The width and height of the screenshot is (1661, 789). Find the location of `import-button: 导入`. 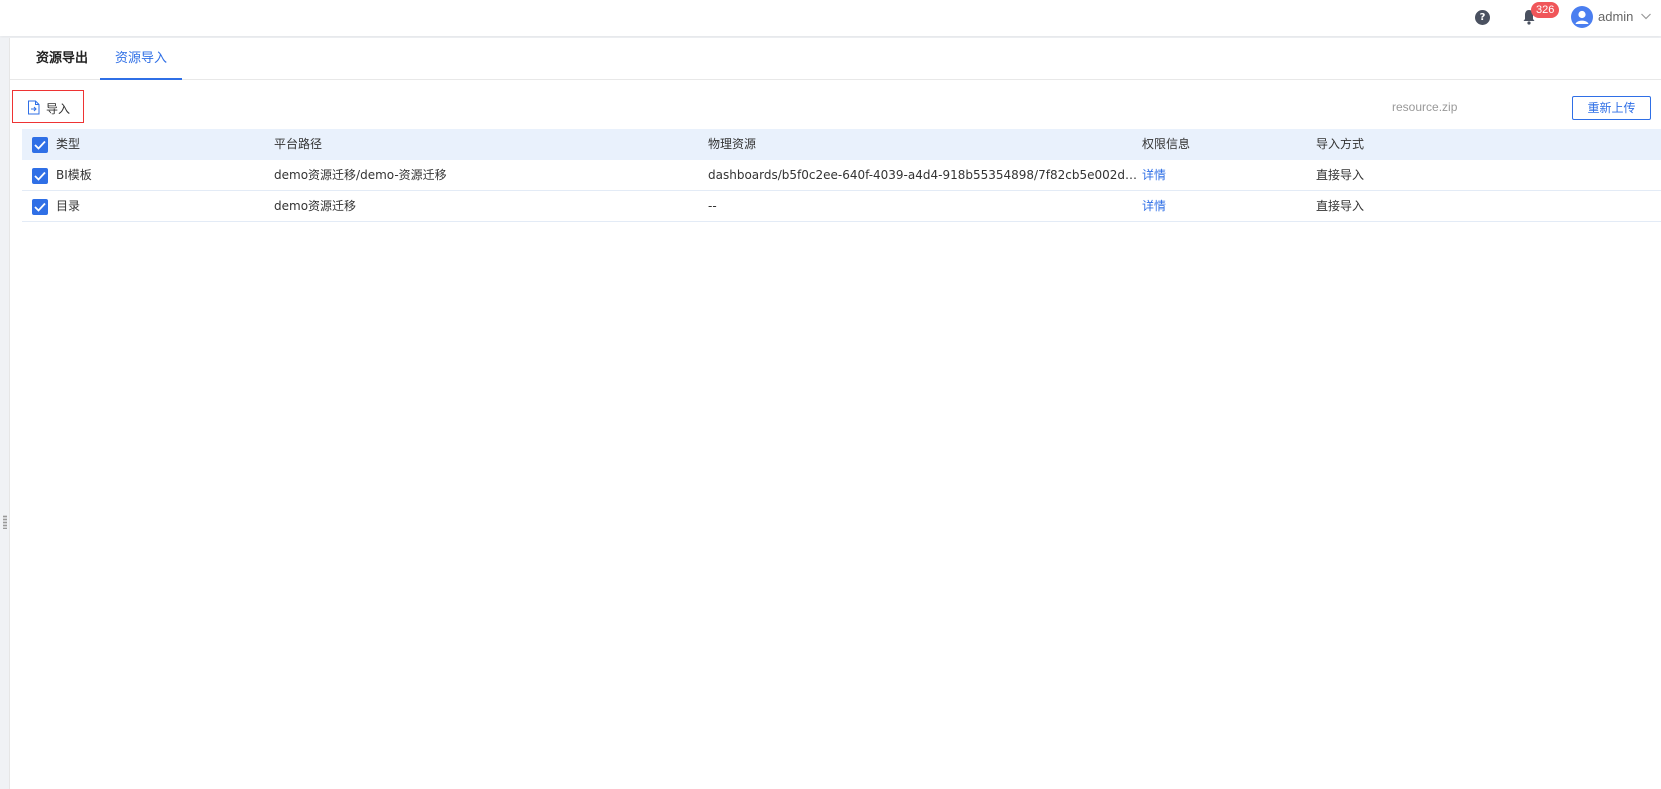

import-button: 导入 is located at coordinates (48, 106).